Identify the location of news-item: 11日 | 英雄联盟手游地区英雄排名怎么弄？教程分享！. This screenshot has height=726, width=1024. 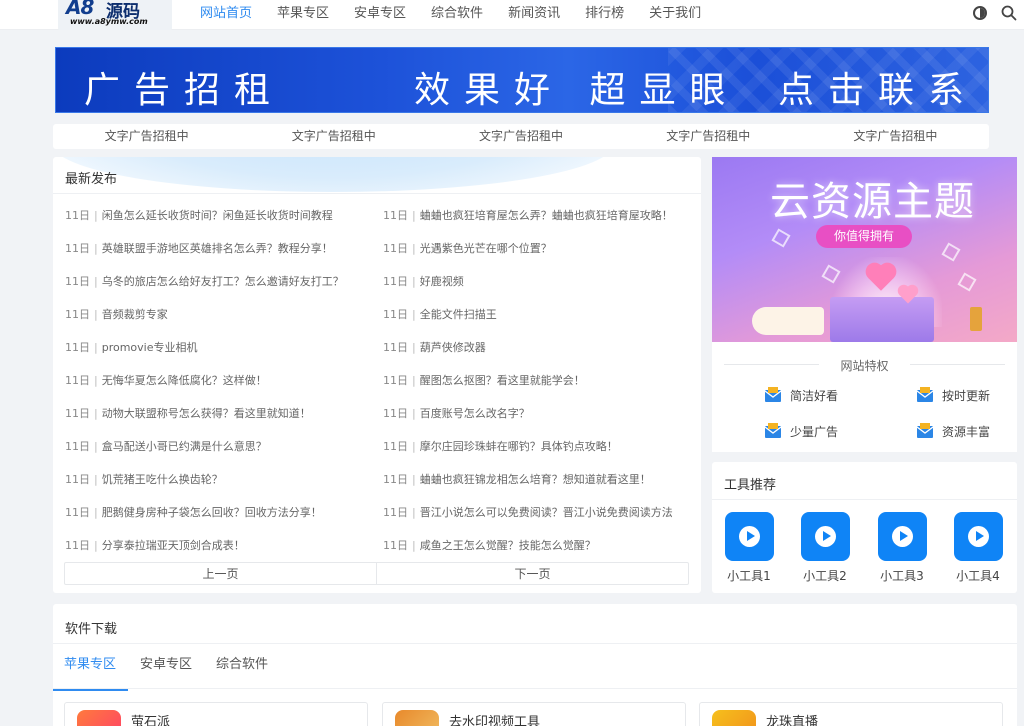
(225, 257).